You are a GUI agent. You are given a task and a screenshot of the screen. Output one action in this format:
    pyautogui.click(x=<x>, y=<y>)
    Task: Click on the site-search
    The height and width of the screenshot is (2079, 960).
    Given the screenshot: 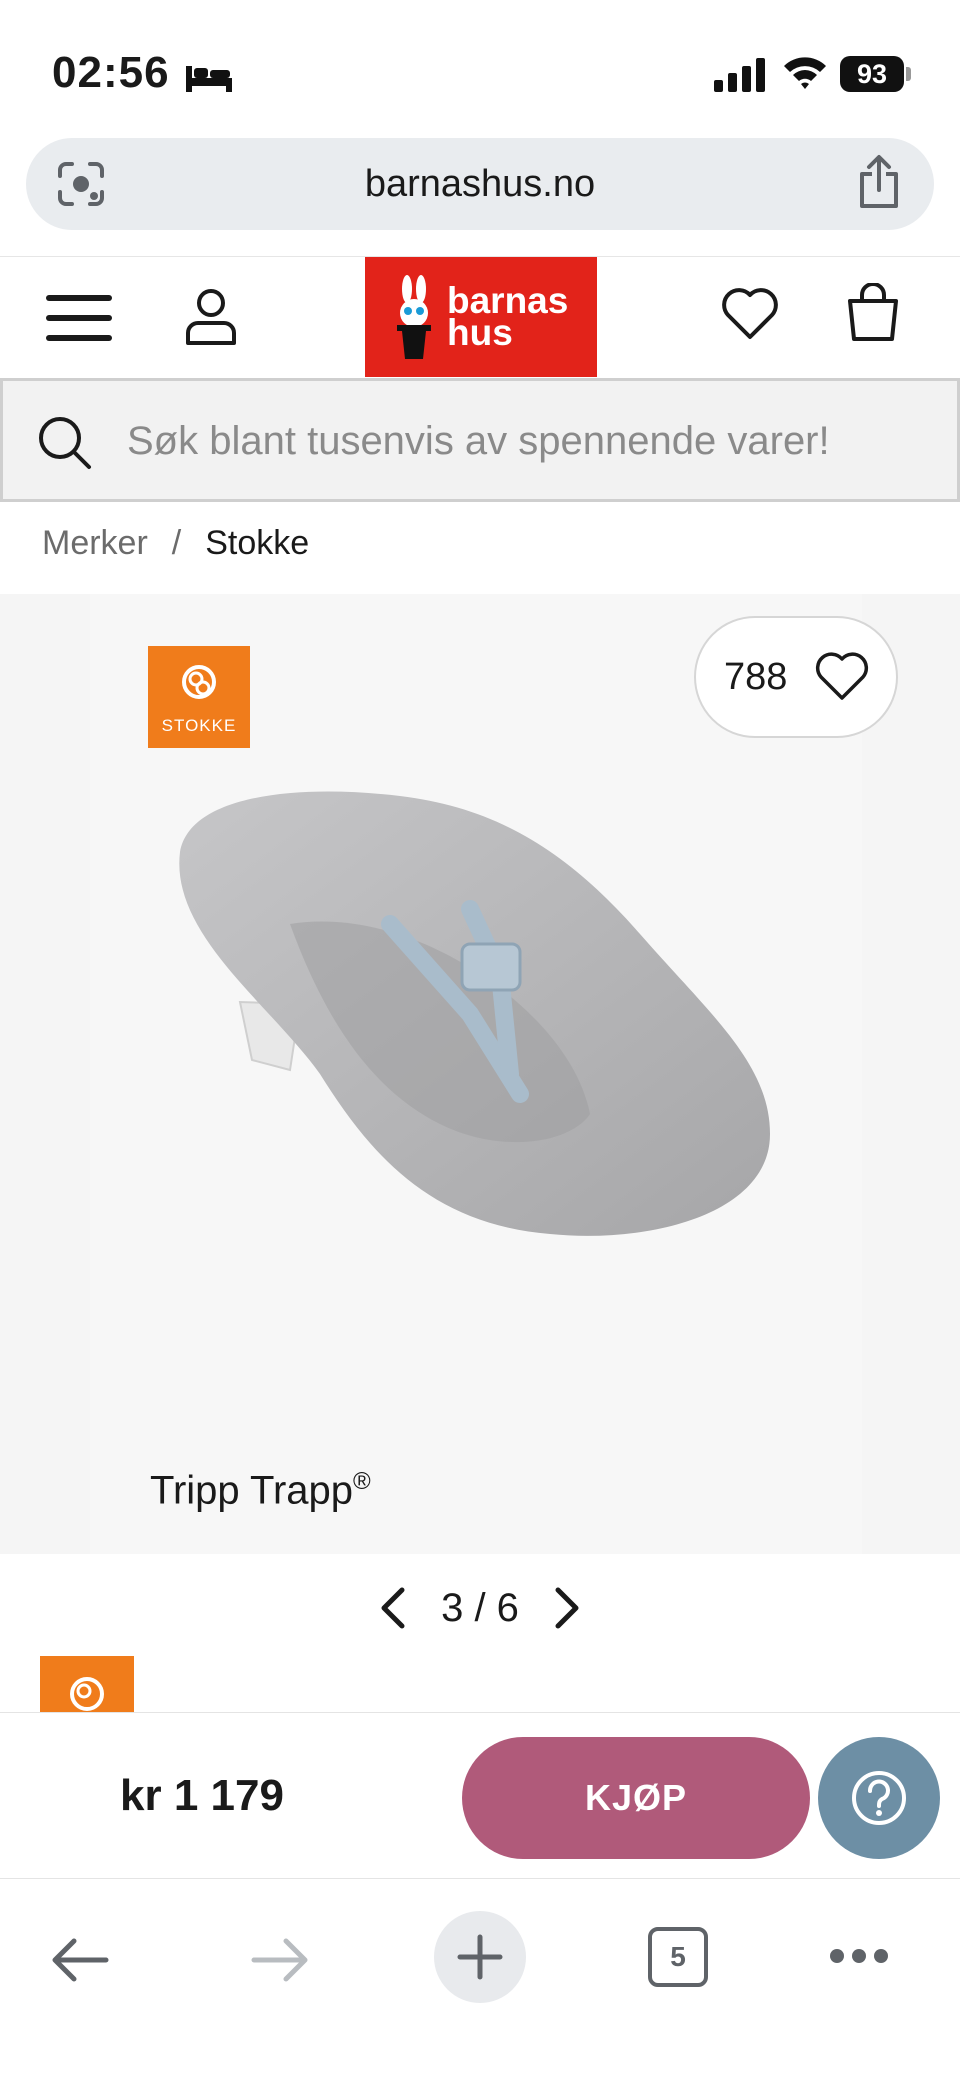 What is the action you would take?
    pyautogui.click(x=480, y=440)
    